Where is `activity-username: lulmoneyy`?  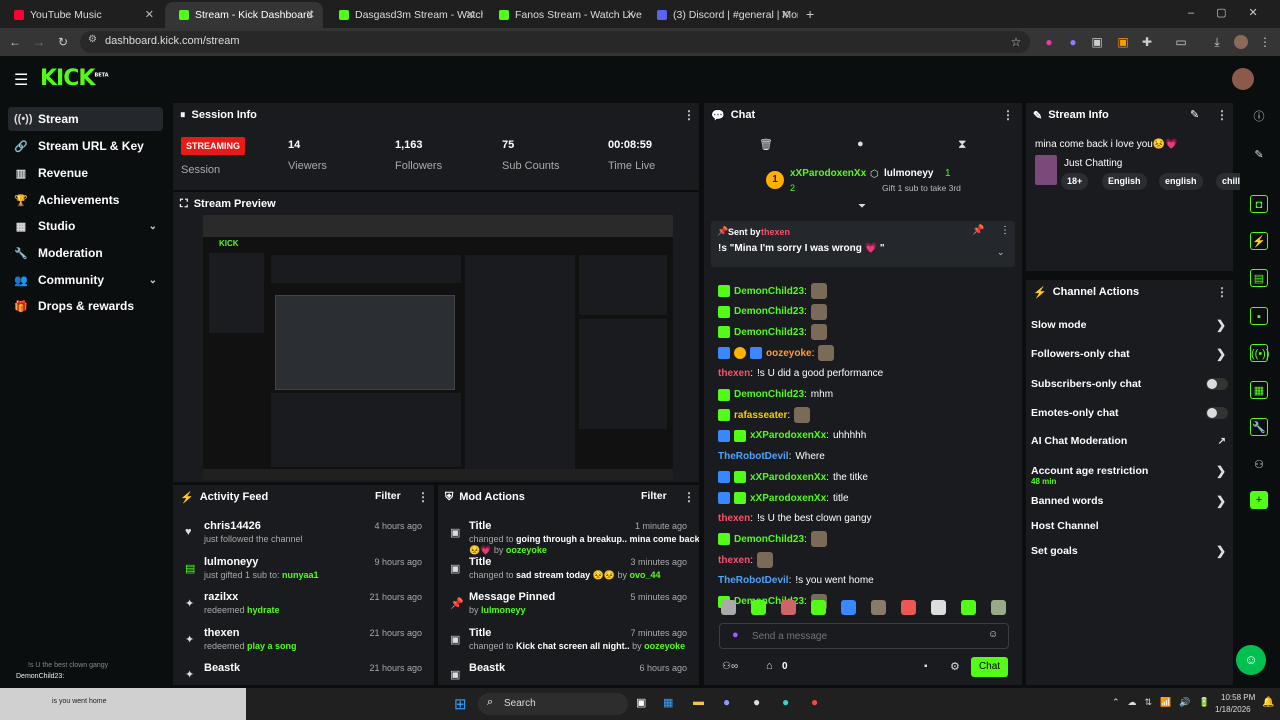 activity-username: lulmoneyy is located at coordinates (231, 562).